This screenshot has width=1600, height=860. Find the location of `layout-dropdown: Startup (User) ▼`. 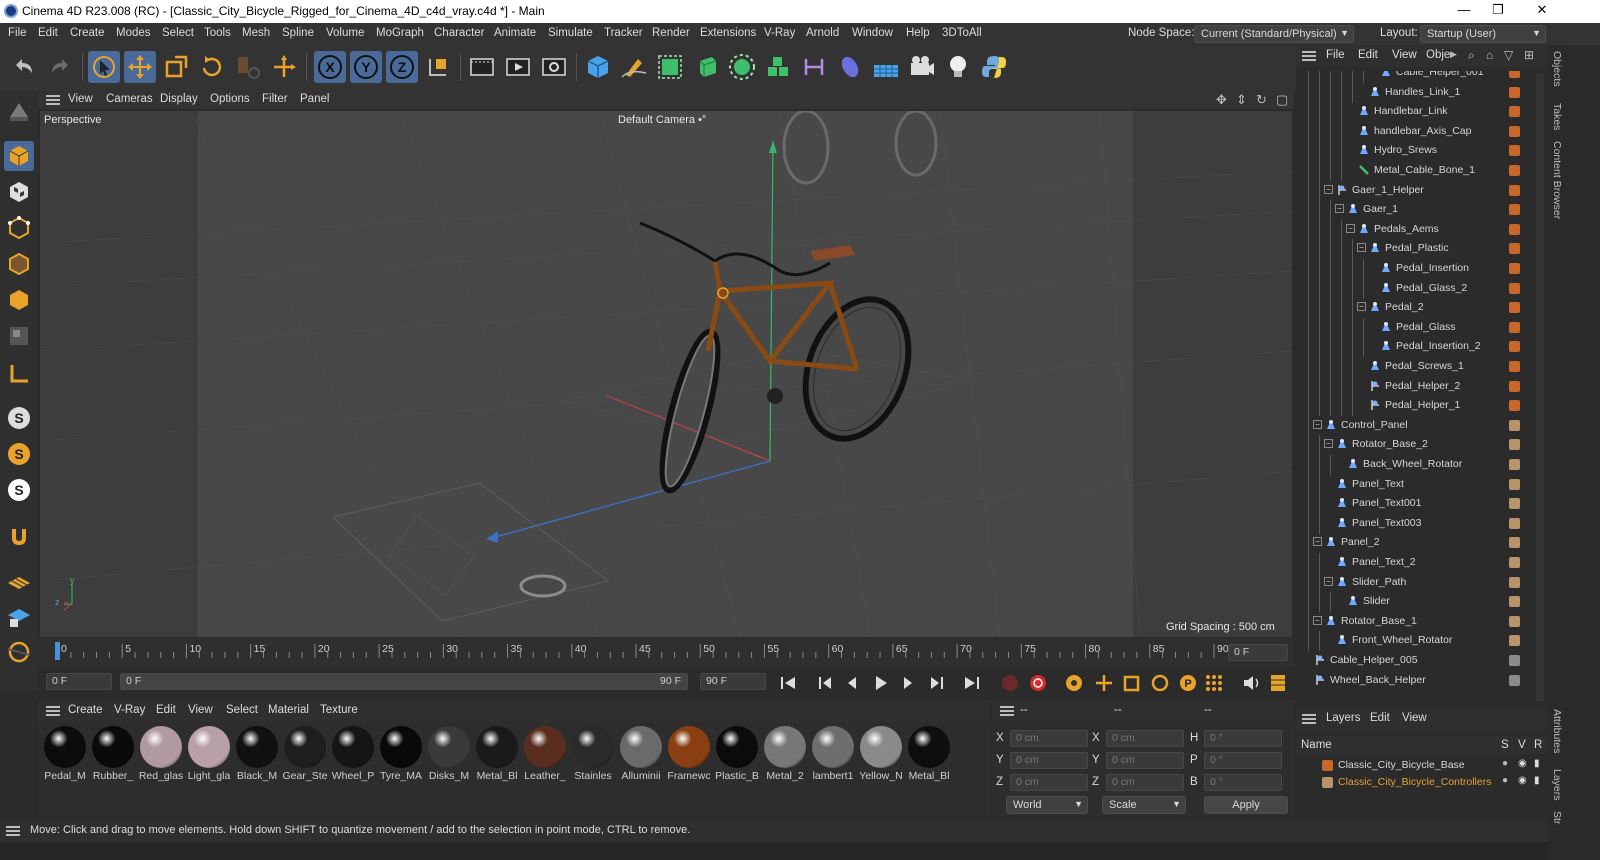

layout-dropdown: Startup (User) ▼ is located at coordinates (1483, 34).